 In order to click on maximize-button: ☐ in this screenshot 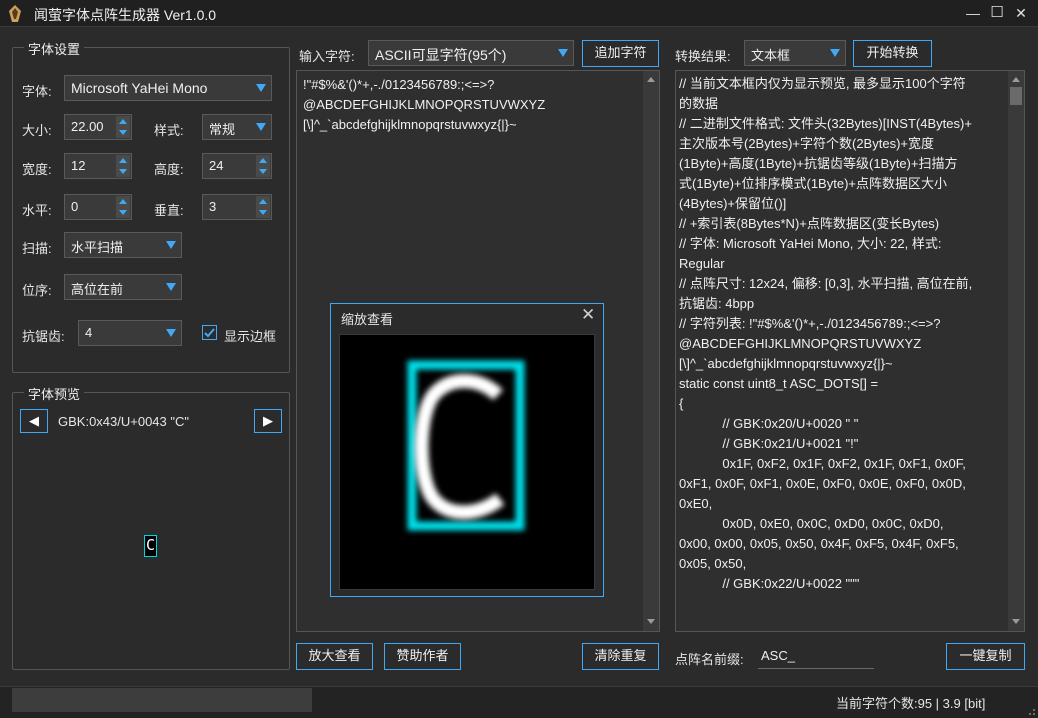, I will do `click(997, 13)`.